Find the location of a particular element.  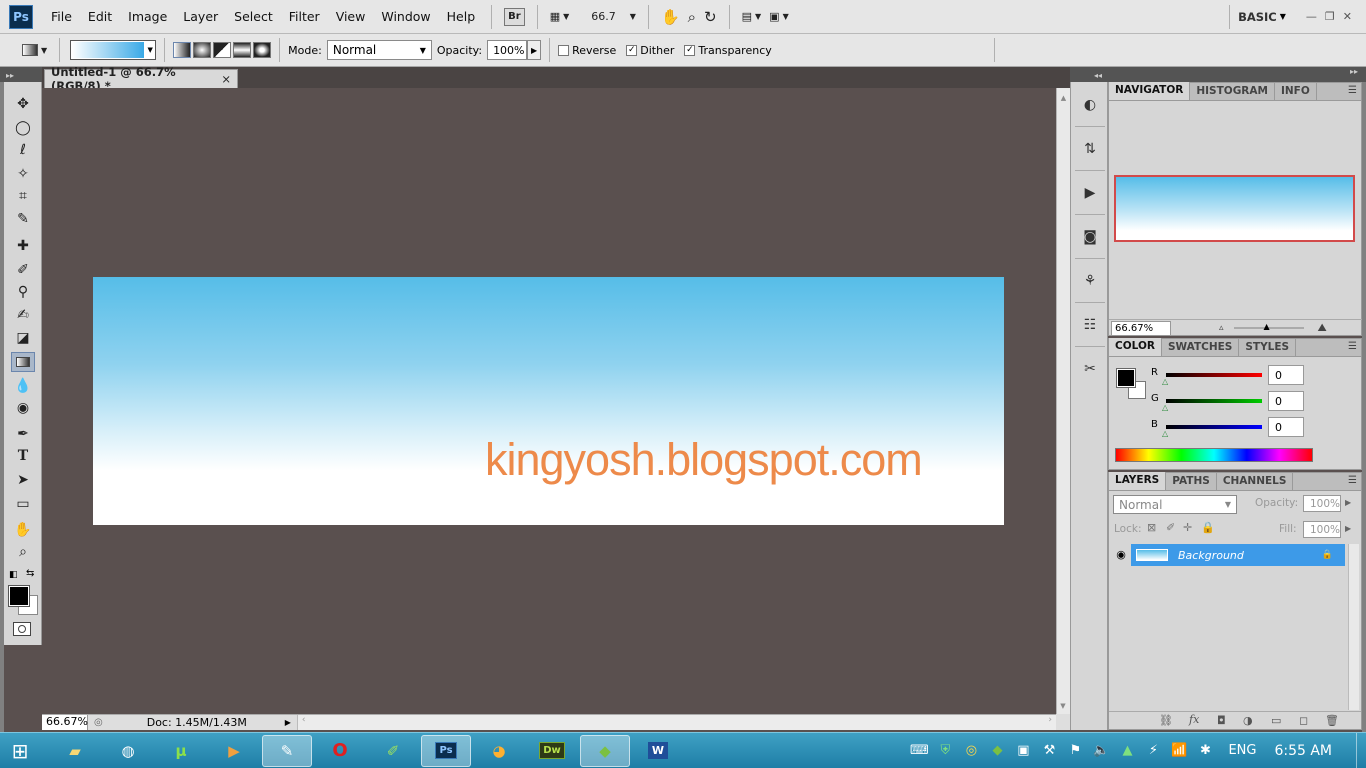

lasso-tool-icon: ℓ is located at coordinates (23, 150).